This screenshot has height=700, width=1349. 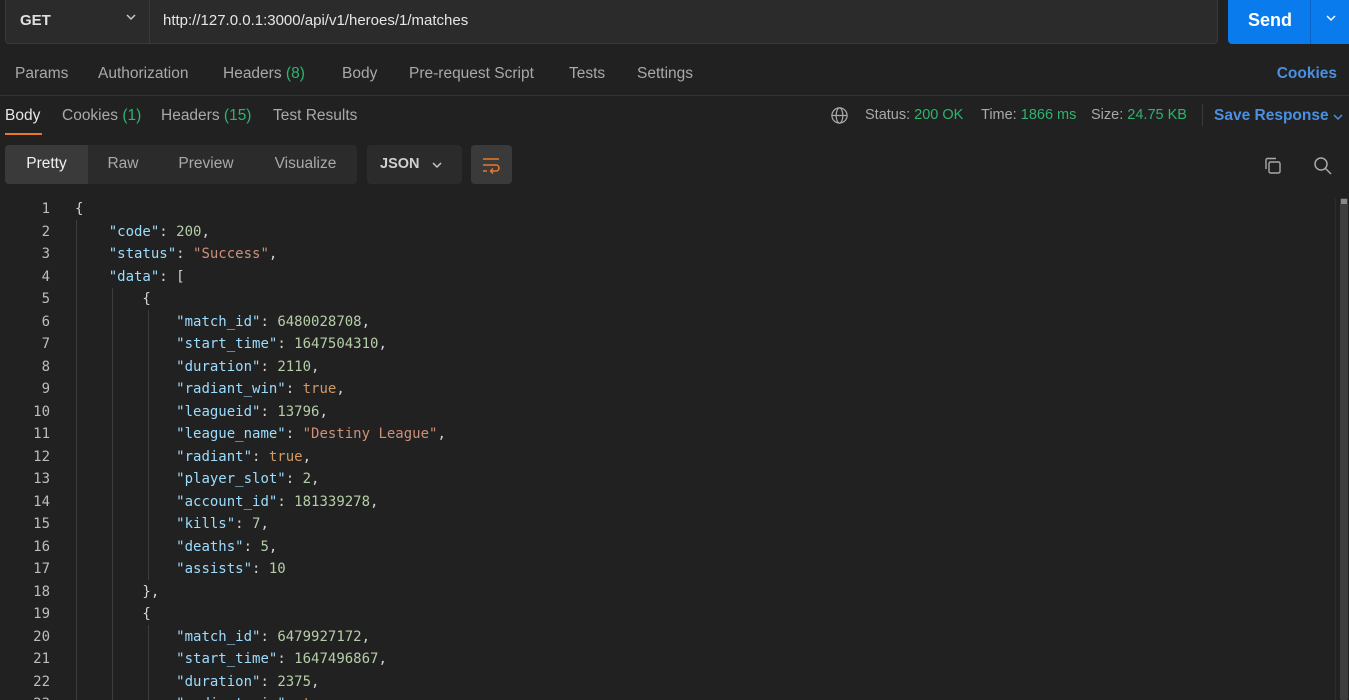 I want to click on tab-pre-request-script: Pre-request Script, so click(x=471, y=74).